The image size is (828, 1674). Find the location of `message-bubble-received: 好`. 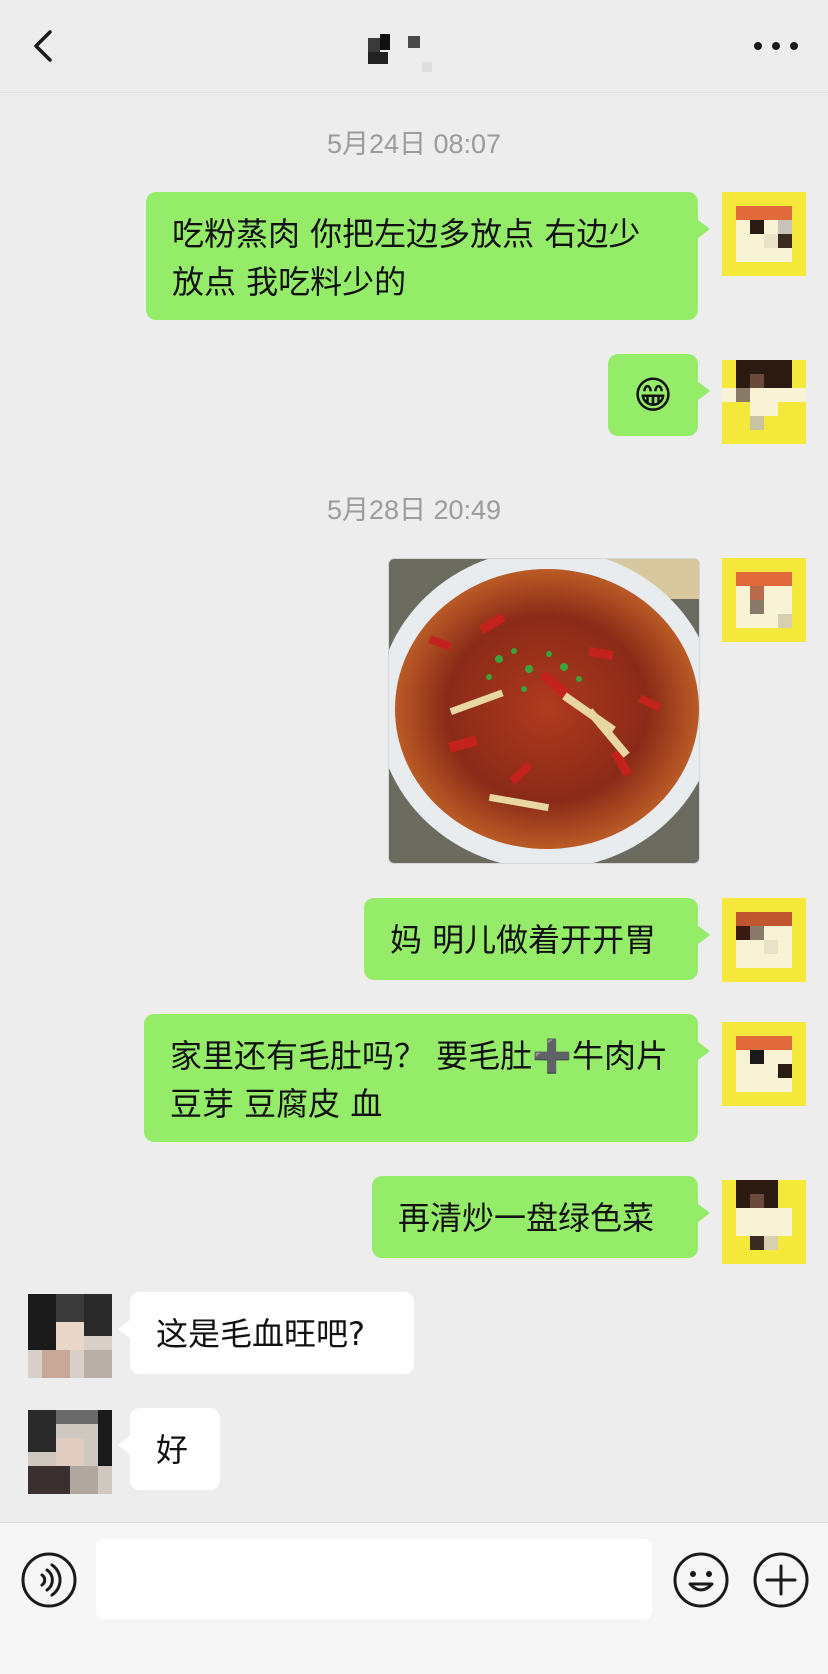

message-bubble-received: 好 is located at coordinates (169, 1449).